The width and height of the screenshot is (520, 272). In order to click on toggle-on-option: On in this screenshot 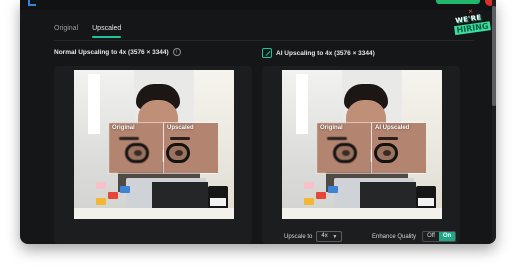, I will do `click(447, 236)`.